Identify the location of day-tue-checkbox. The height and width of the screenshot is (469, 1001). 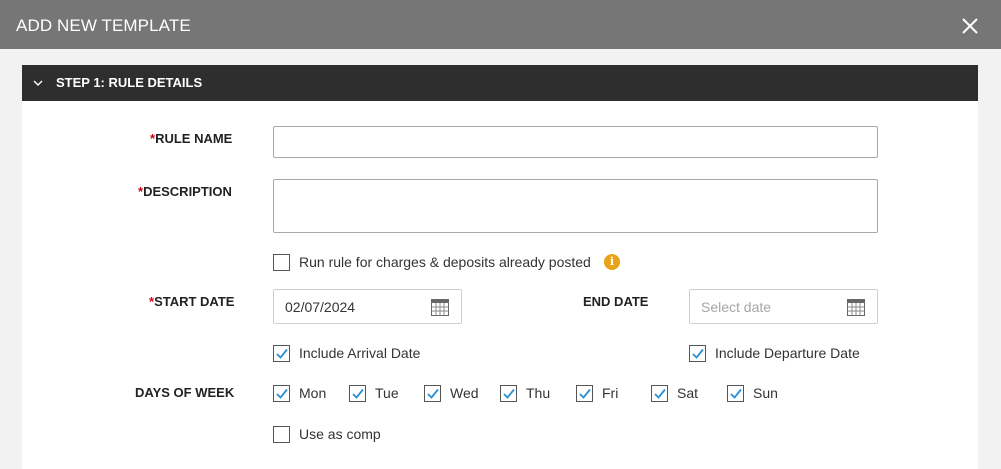
(357, 393).